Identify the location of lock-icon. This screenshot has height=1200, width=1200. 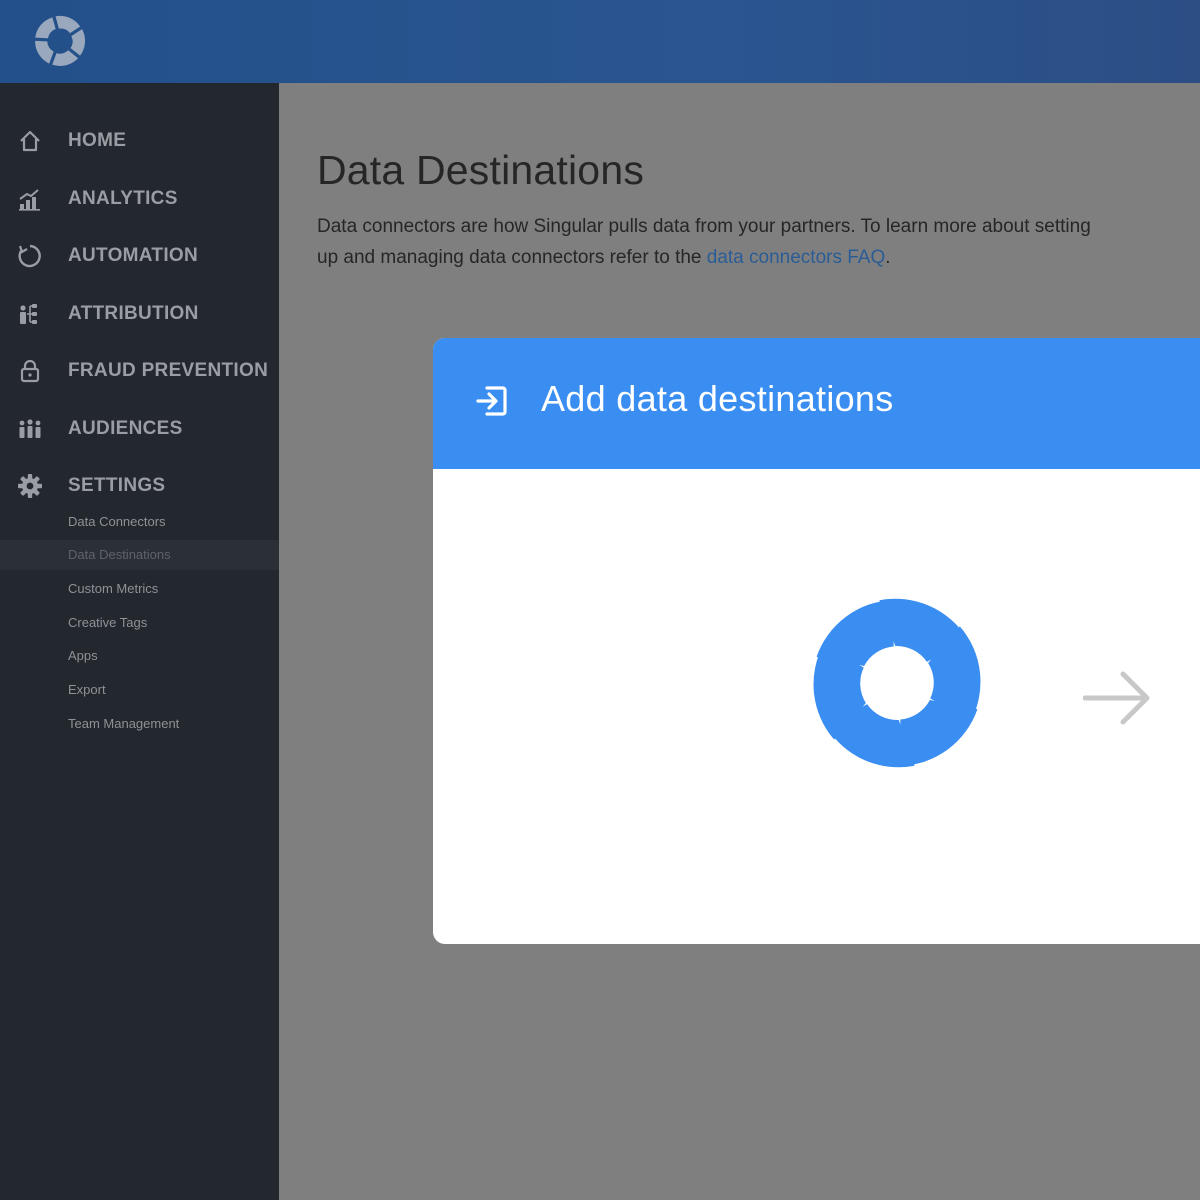
(30, 371).